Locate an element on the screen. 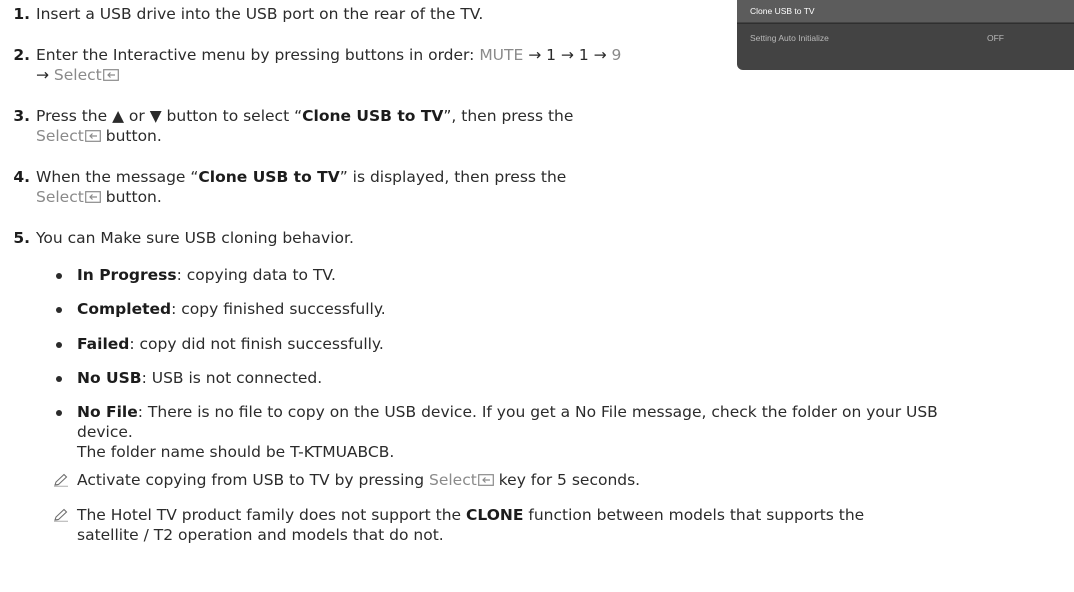 The image size is (1074, 592). menu-item-label: Clone USB to TV is located at coordinates (782, 11).